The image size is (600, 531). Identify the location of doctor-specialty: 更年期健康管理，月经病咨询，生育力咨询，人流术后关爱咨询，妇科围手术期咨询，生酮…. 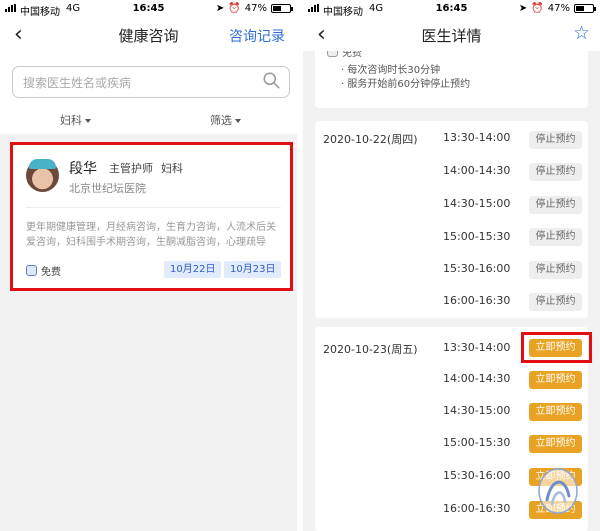
(151, 235).